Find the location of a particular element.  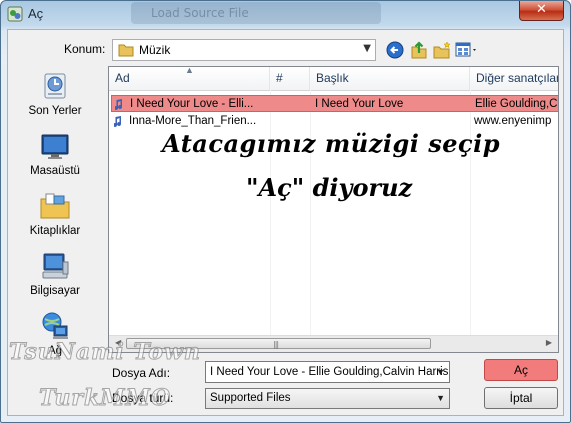

new-folder-icon is located at coordinates (442, 50).